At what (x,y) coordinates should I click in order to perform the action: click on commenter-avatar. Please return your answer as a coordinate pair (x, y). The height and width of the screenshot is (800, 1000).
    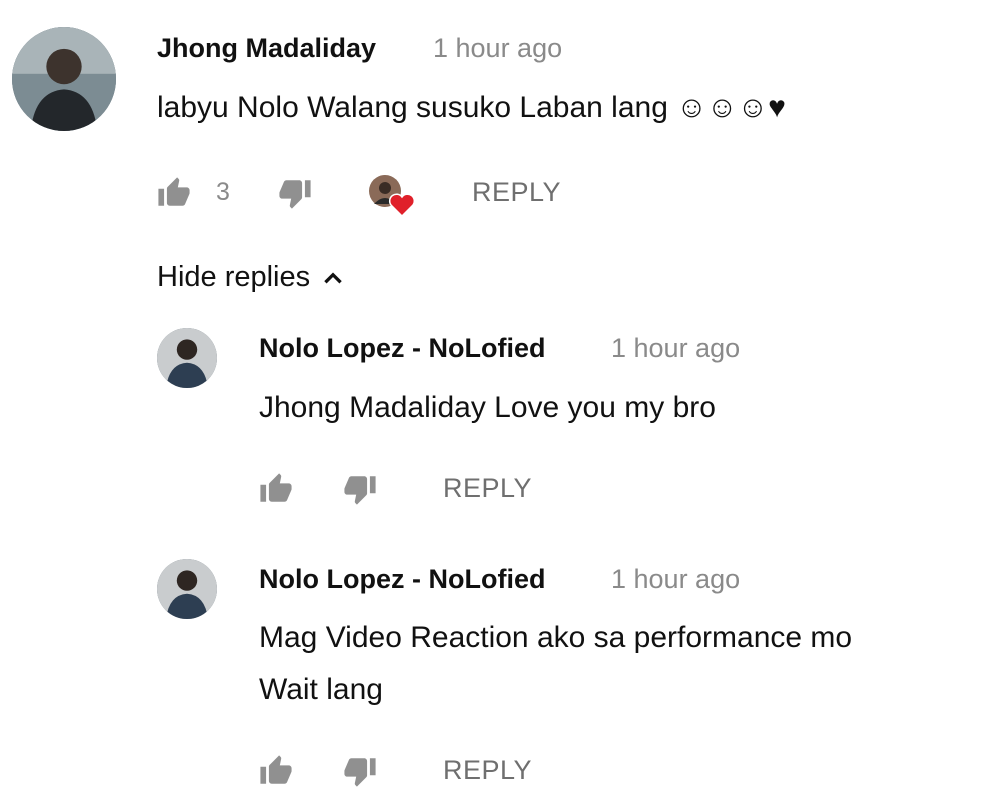
    Looking at the image, I should click on (64, 79).